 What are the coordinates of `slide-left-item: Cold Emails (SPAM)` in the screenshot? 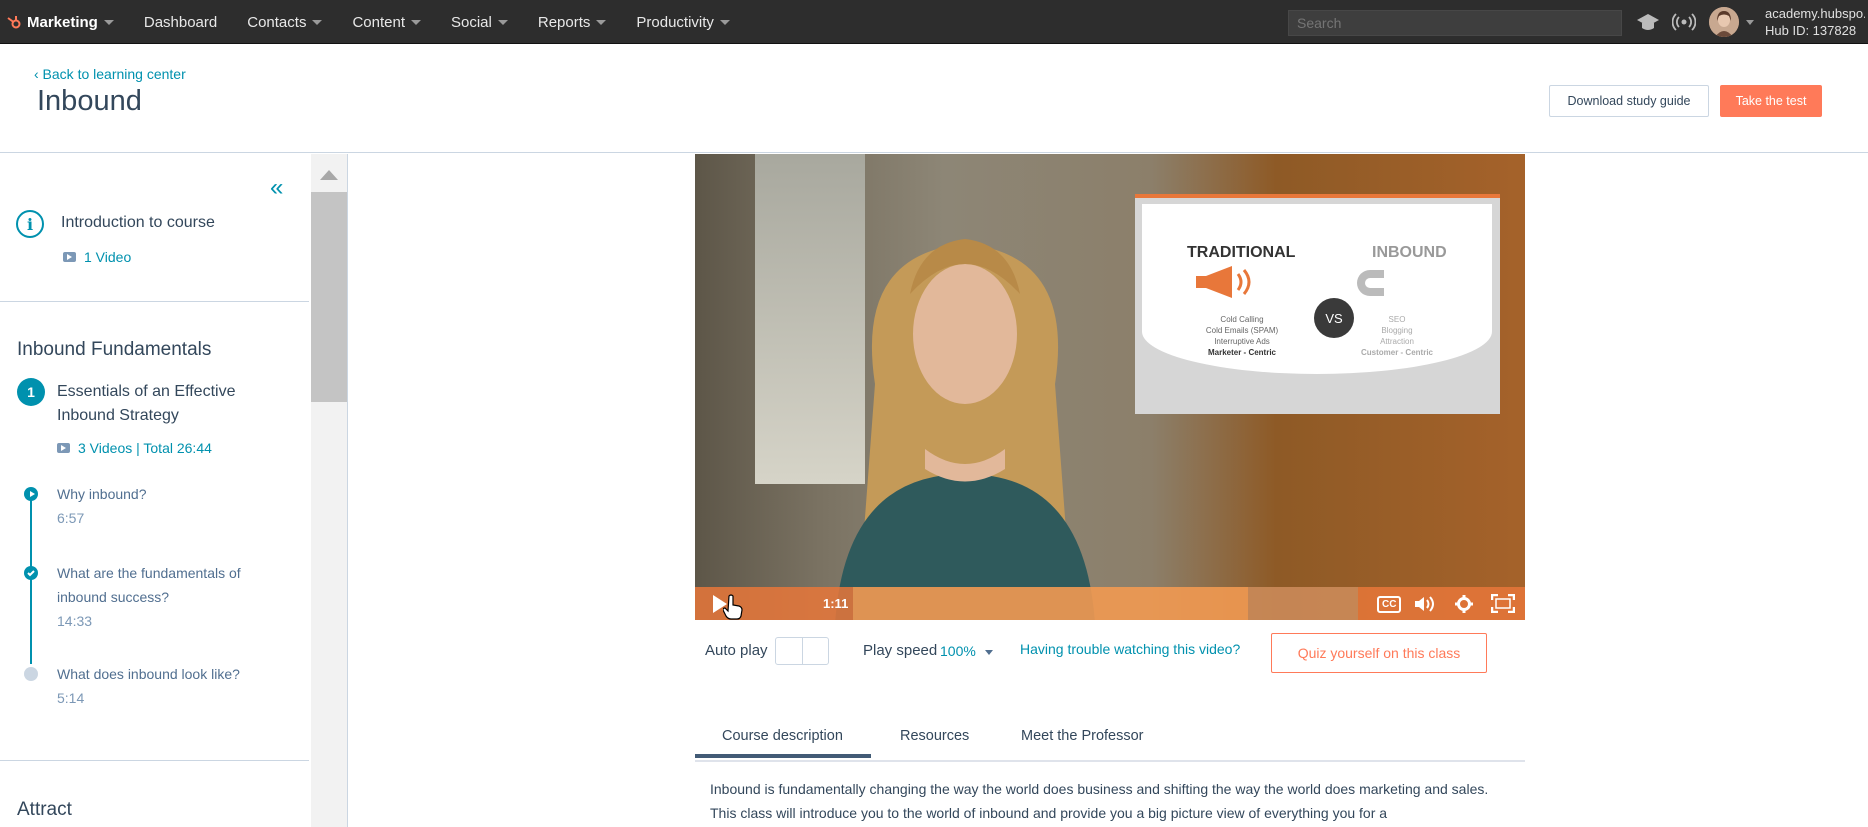 It's located at (1242, 330).